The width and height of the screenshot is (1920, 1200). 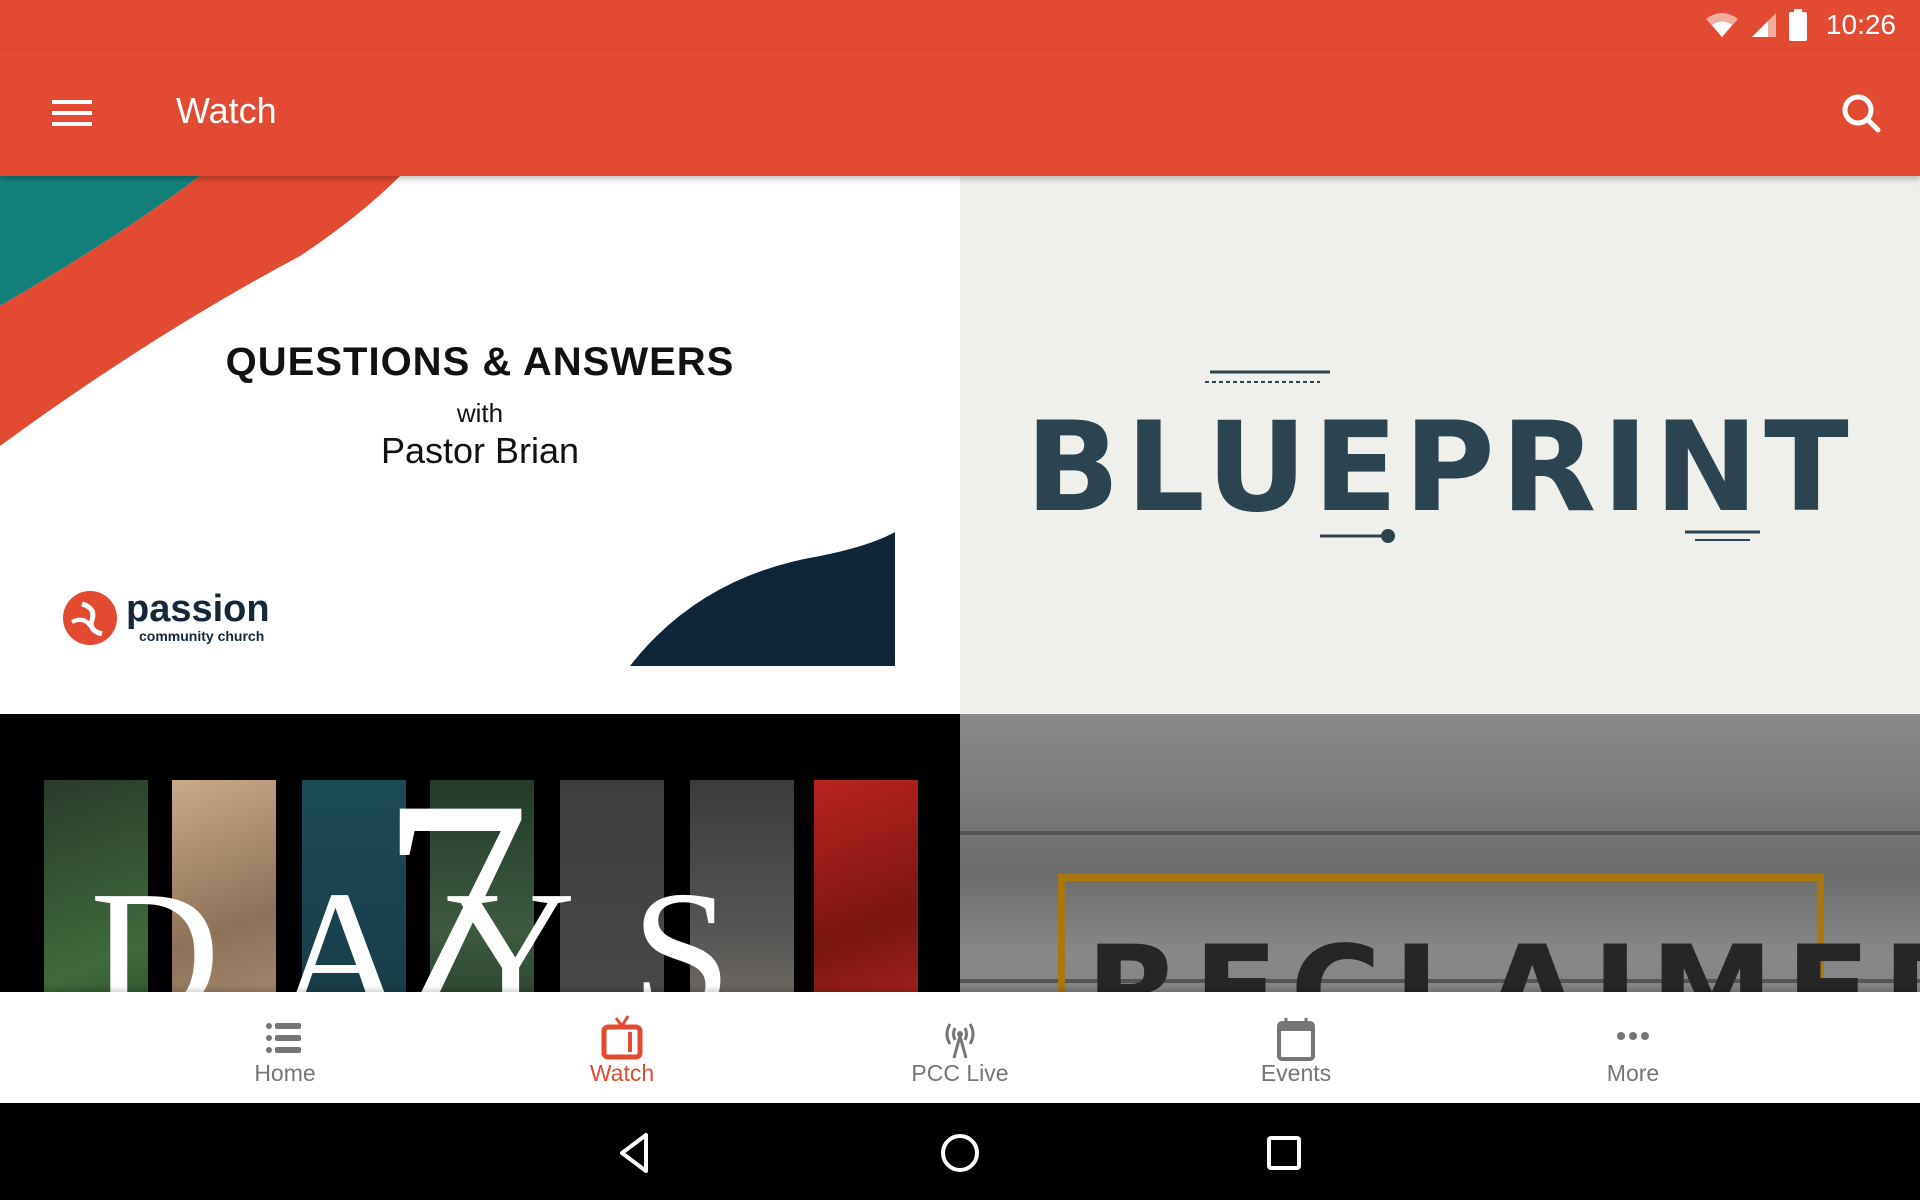 What do you see at coordinates (1763, 25) in the screenshot?
I see `cellular-signal-icon` at bounding box center [1763, 25].